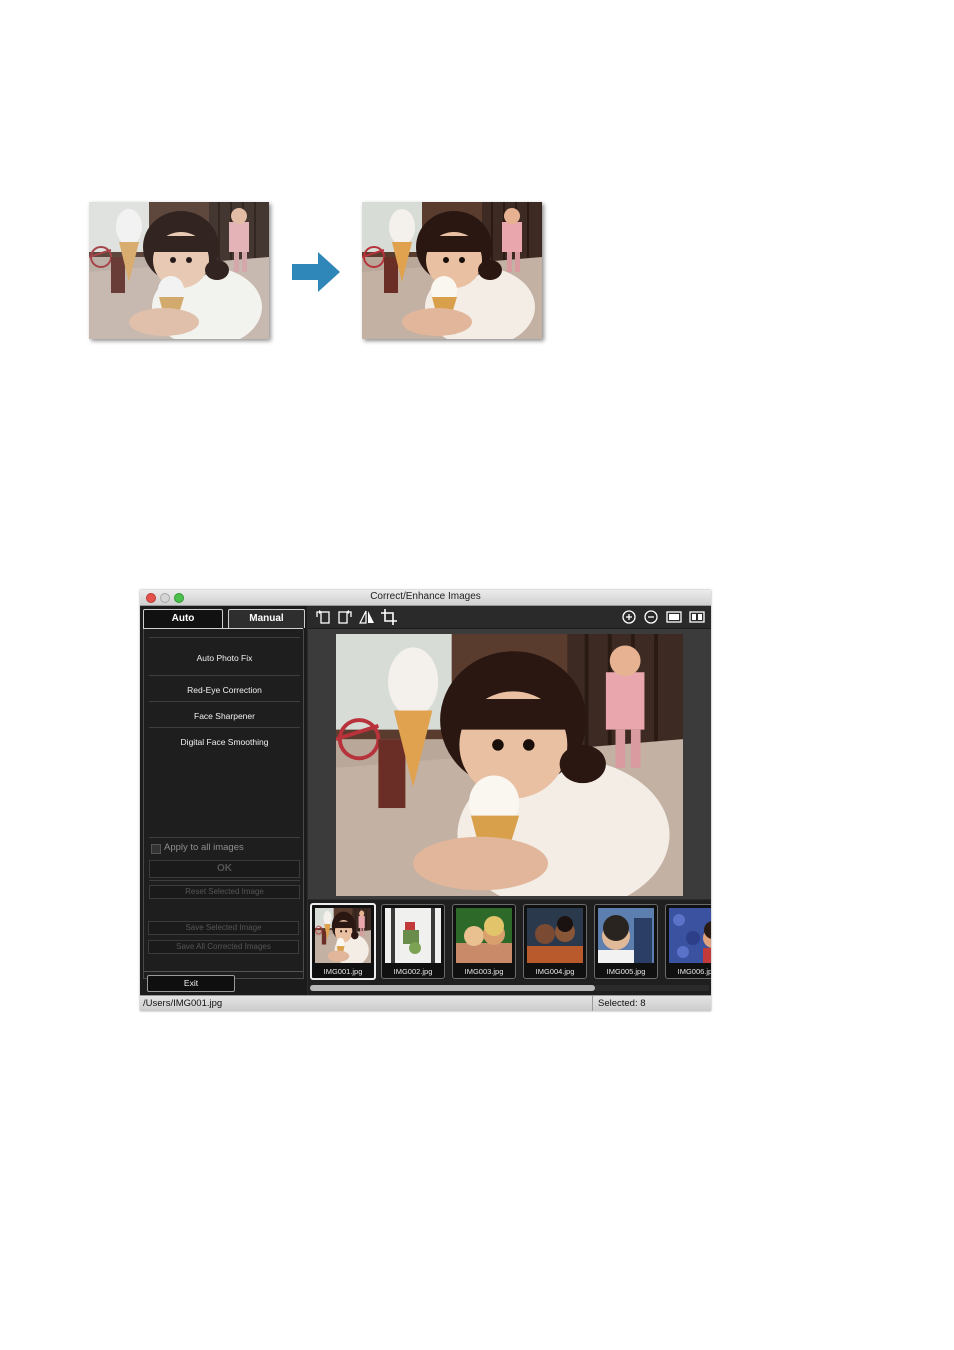 The image size is (954, 1350). Describe the element at coordinates (452, 988) in the screenshot. I see `scrollbar-thumb` at that location.